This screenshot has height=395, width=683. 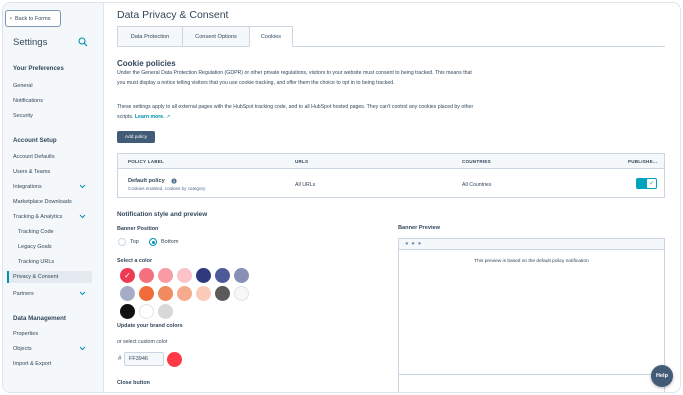 What do you see at coordinates (39, 318) in the screenshot?
I see `section-data-management: Data Management` at bounding box center [39, 318].